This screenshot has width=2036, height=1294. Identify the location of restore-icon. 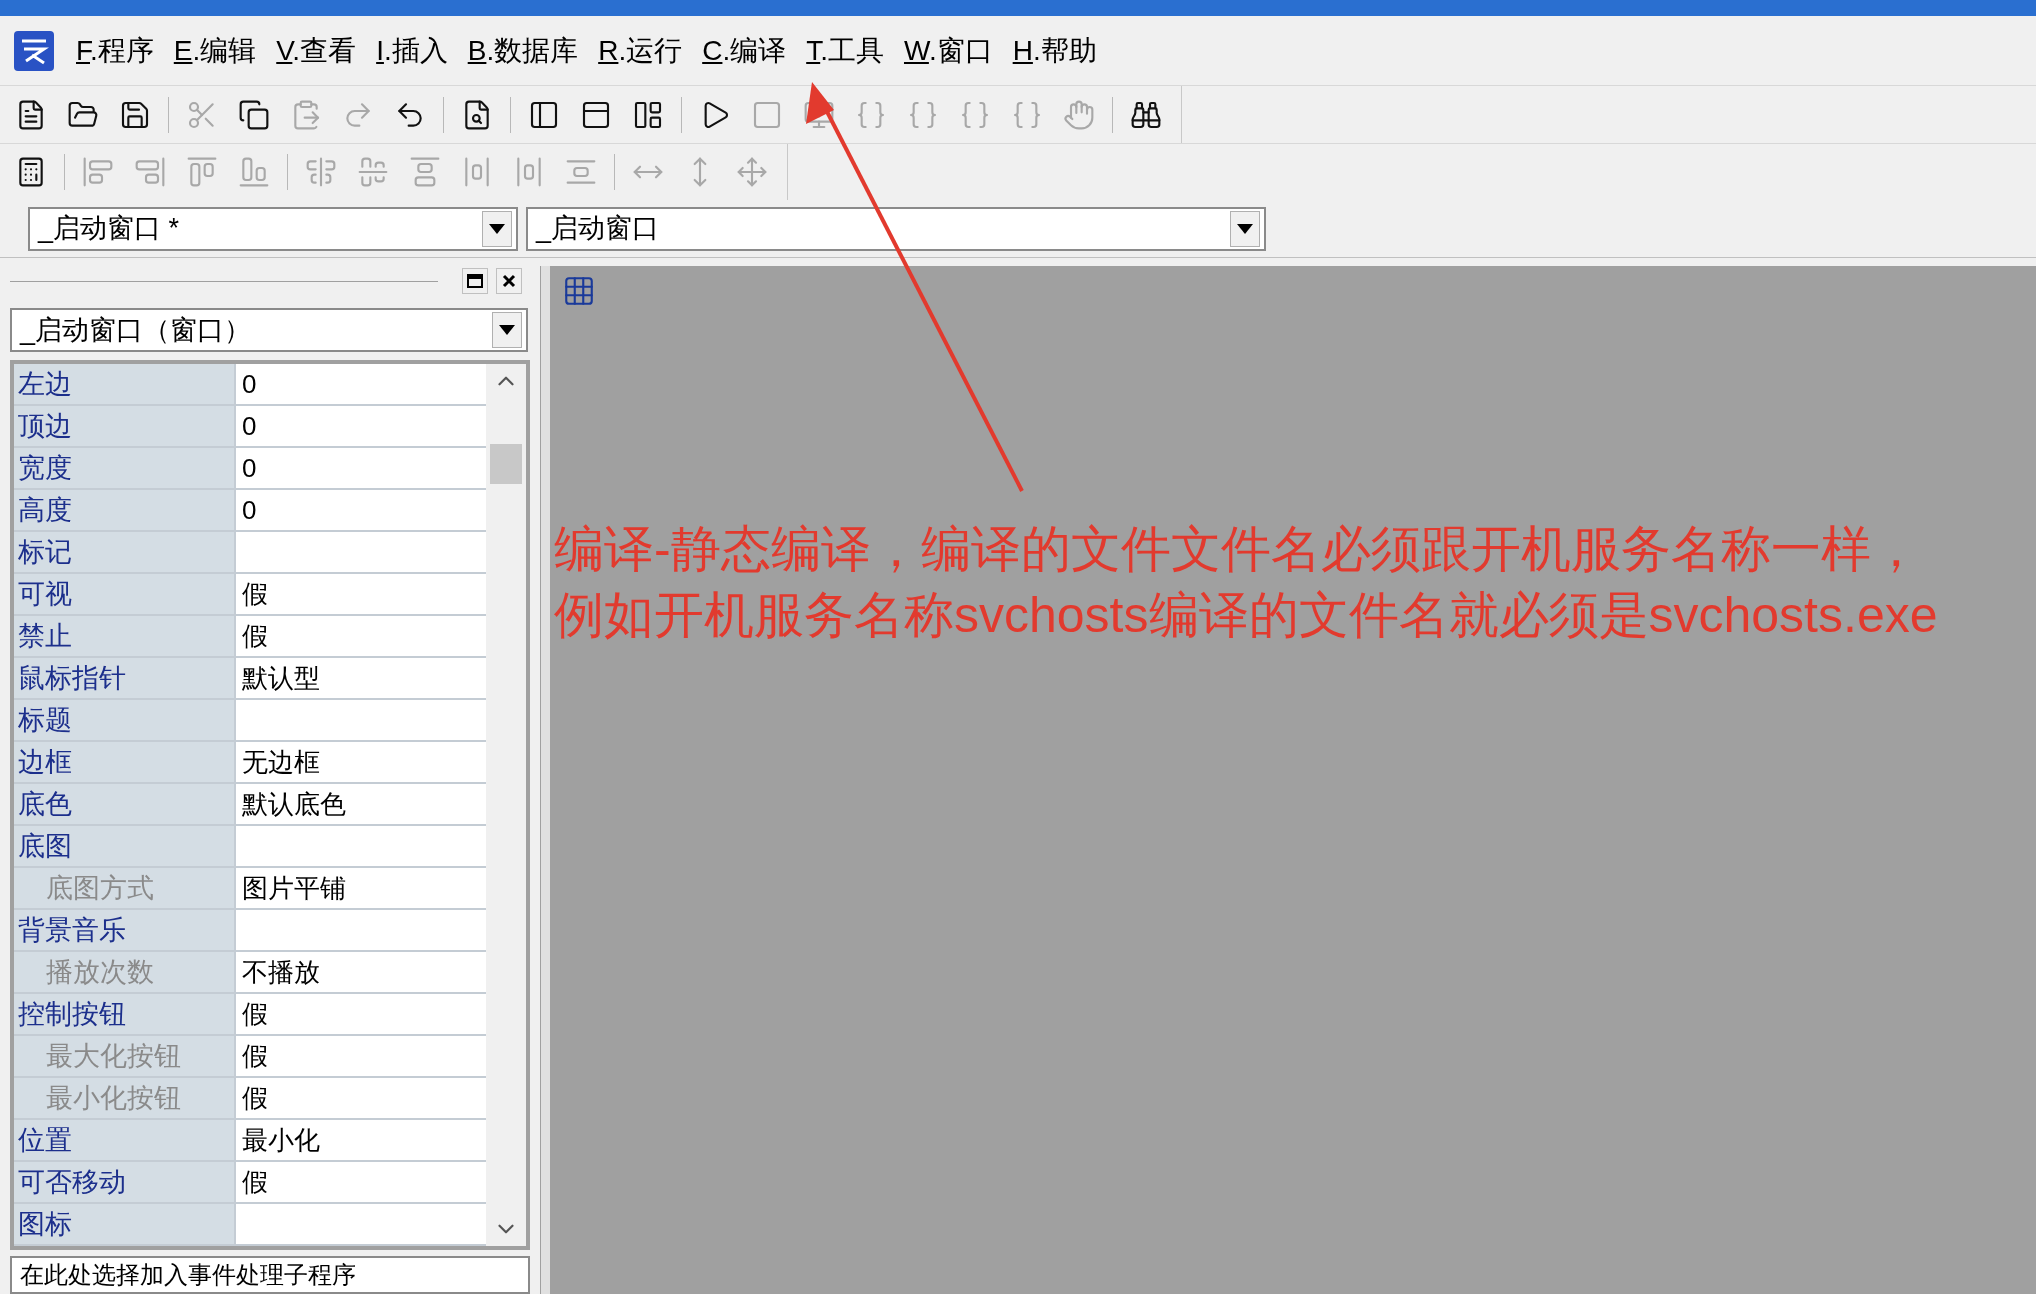
(475, 281).